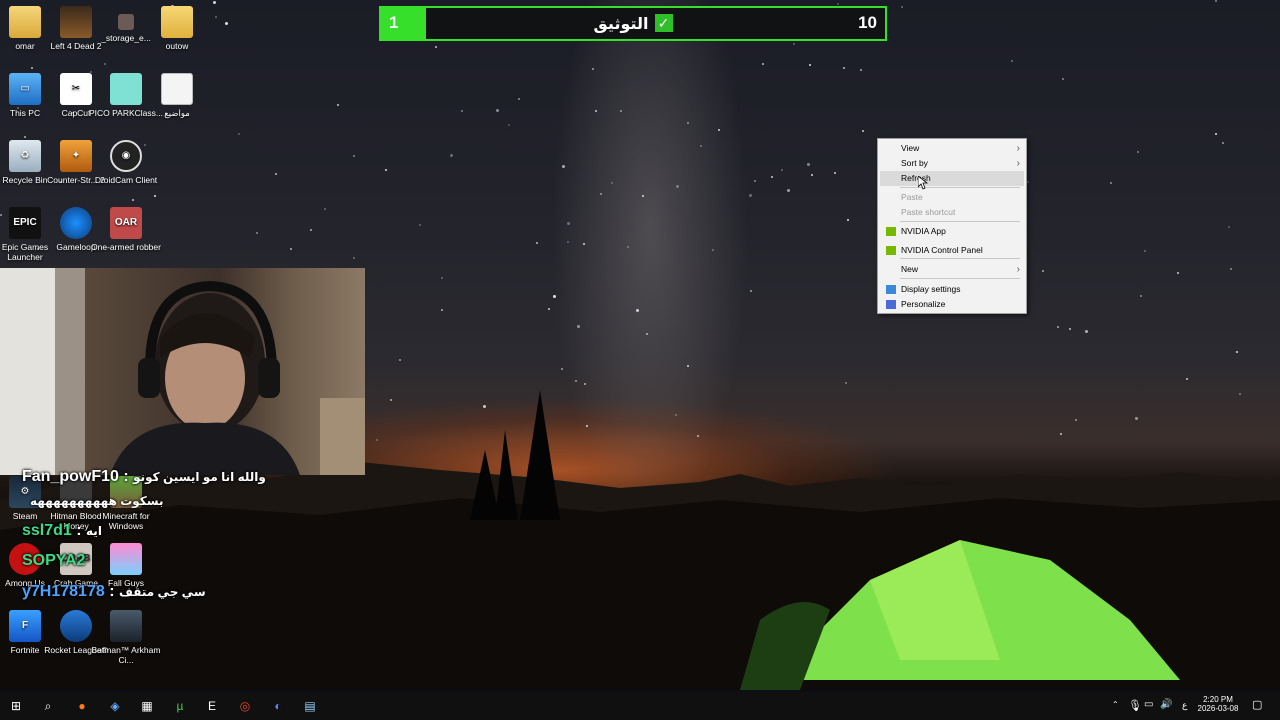 The image size is (1280, 720). Describe the element at coordinates (912, 197) in the screenshot. I see `menu-item-label: Paste` at that location.